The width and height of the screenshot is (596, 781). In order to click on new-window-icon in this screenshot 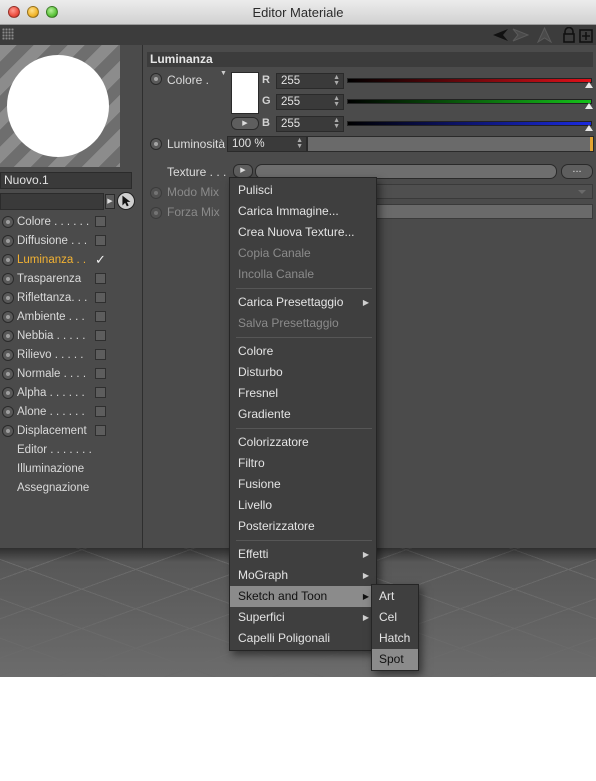, I will do `click(586, 35)`.